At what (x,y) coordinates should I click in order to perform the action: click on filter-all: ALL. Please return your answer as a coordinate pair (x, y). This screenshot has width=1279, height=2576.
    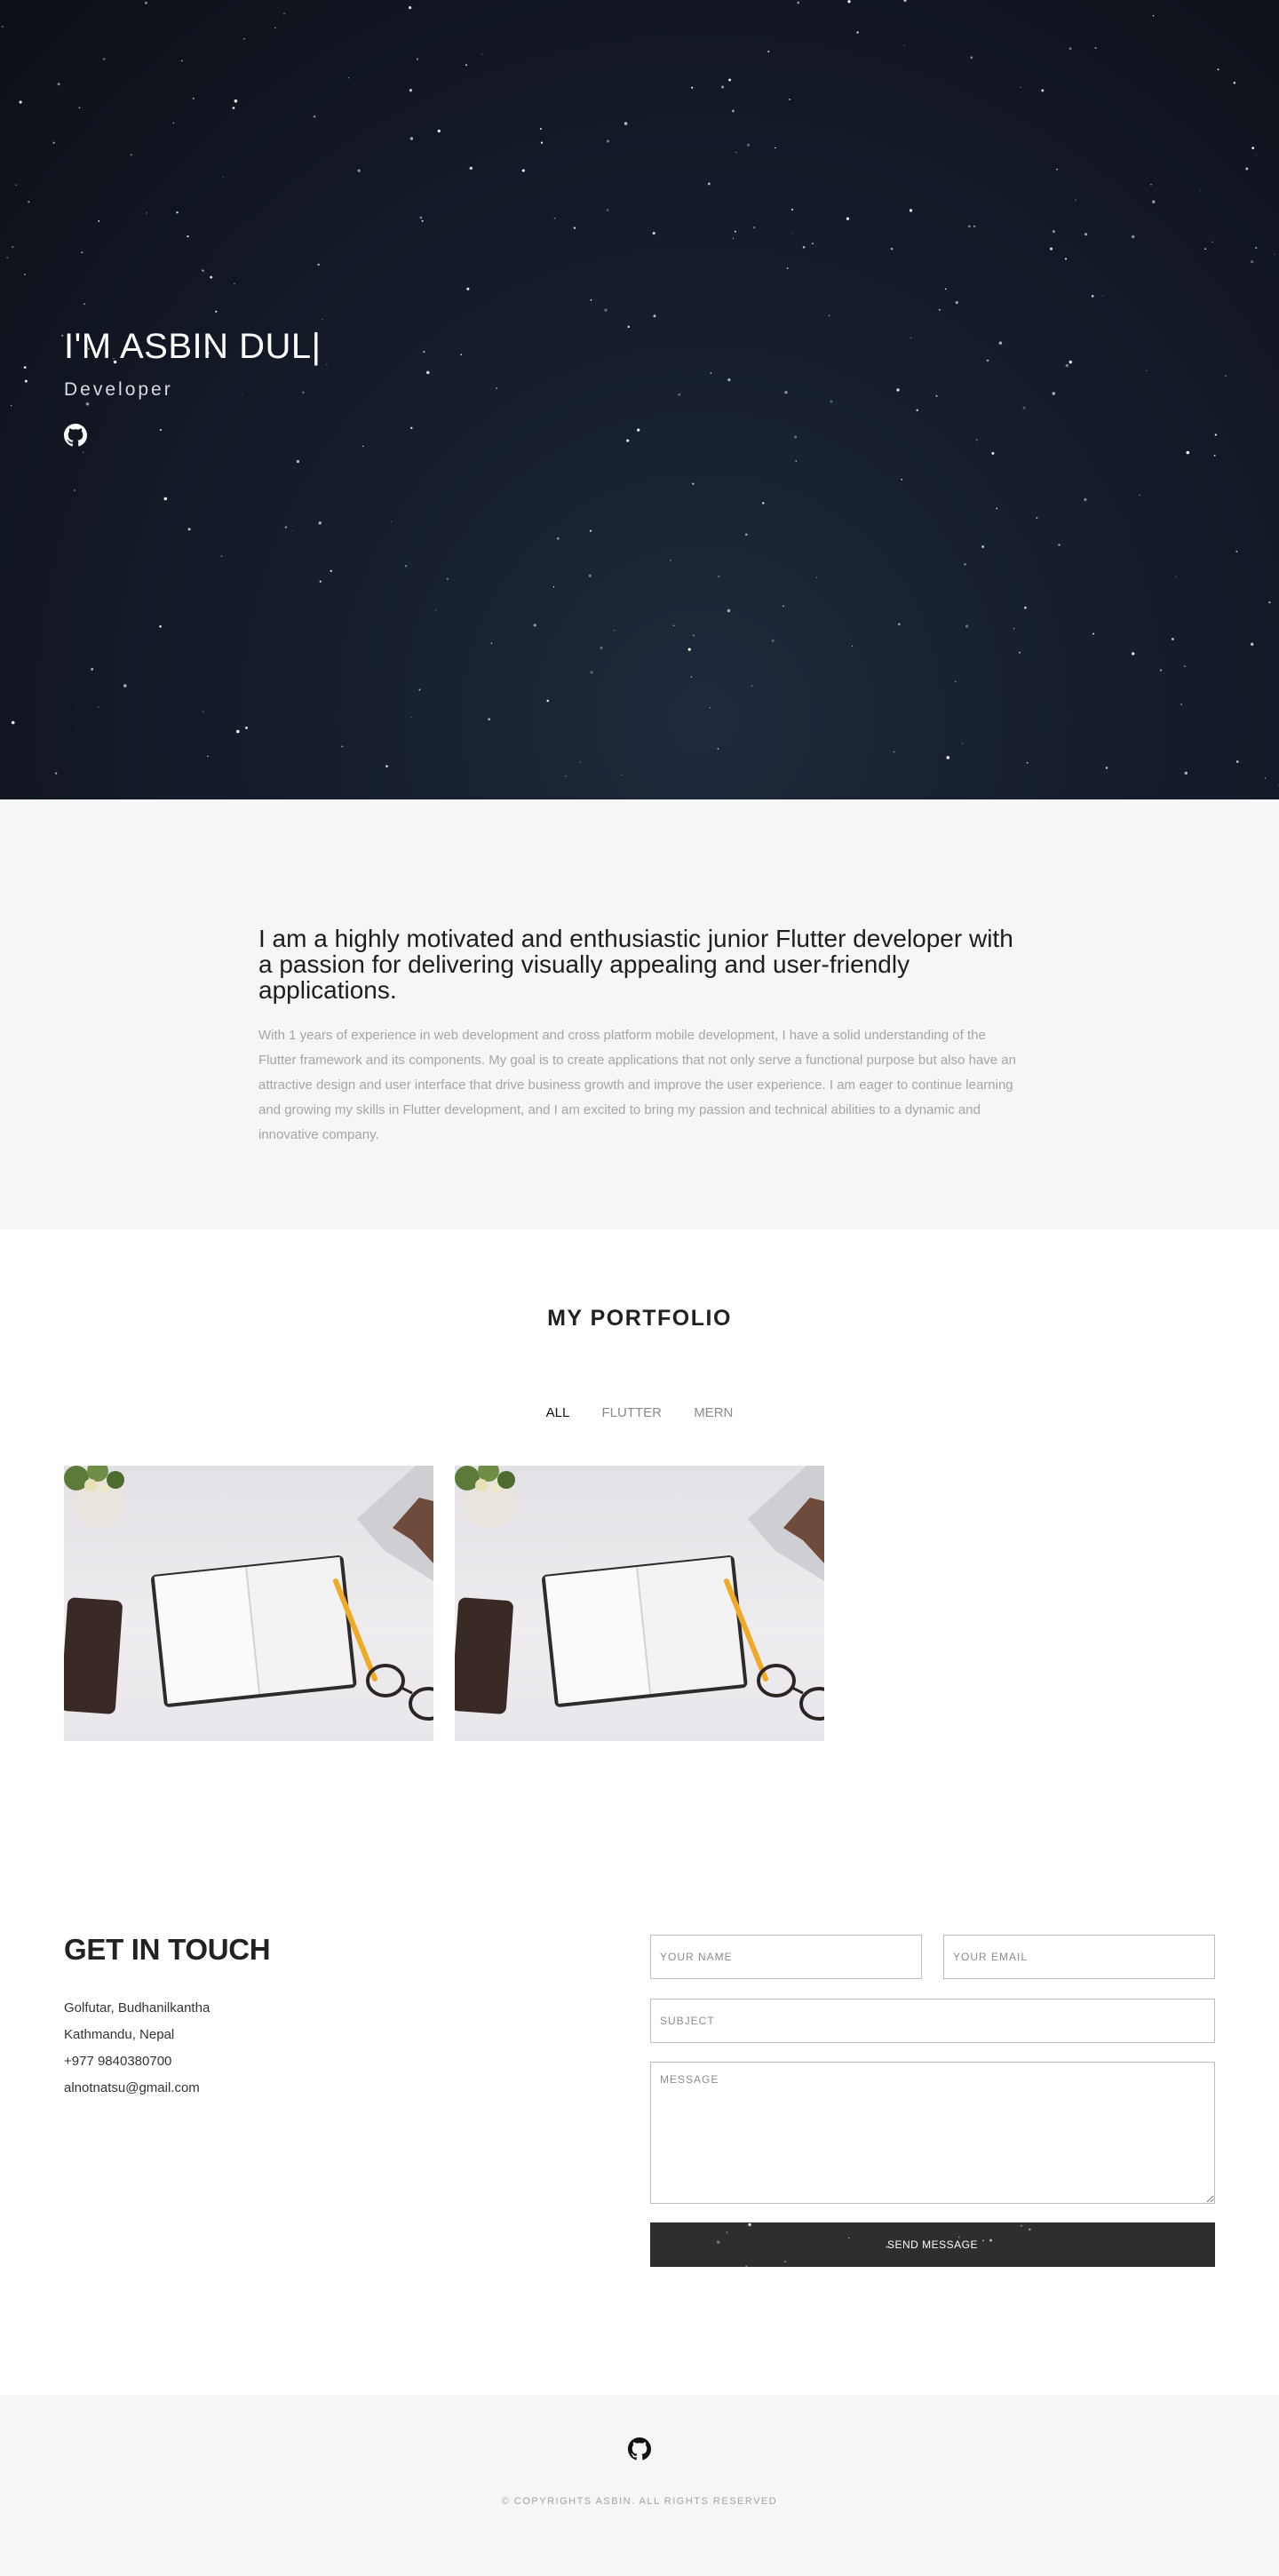
    Looking at the image, I should click on (558, 1412).